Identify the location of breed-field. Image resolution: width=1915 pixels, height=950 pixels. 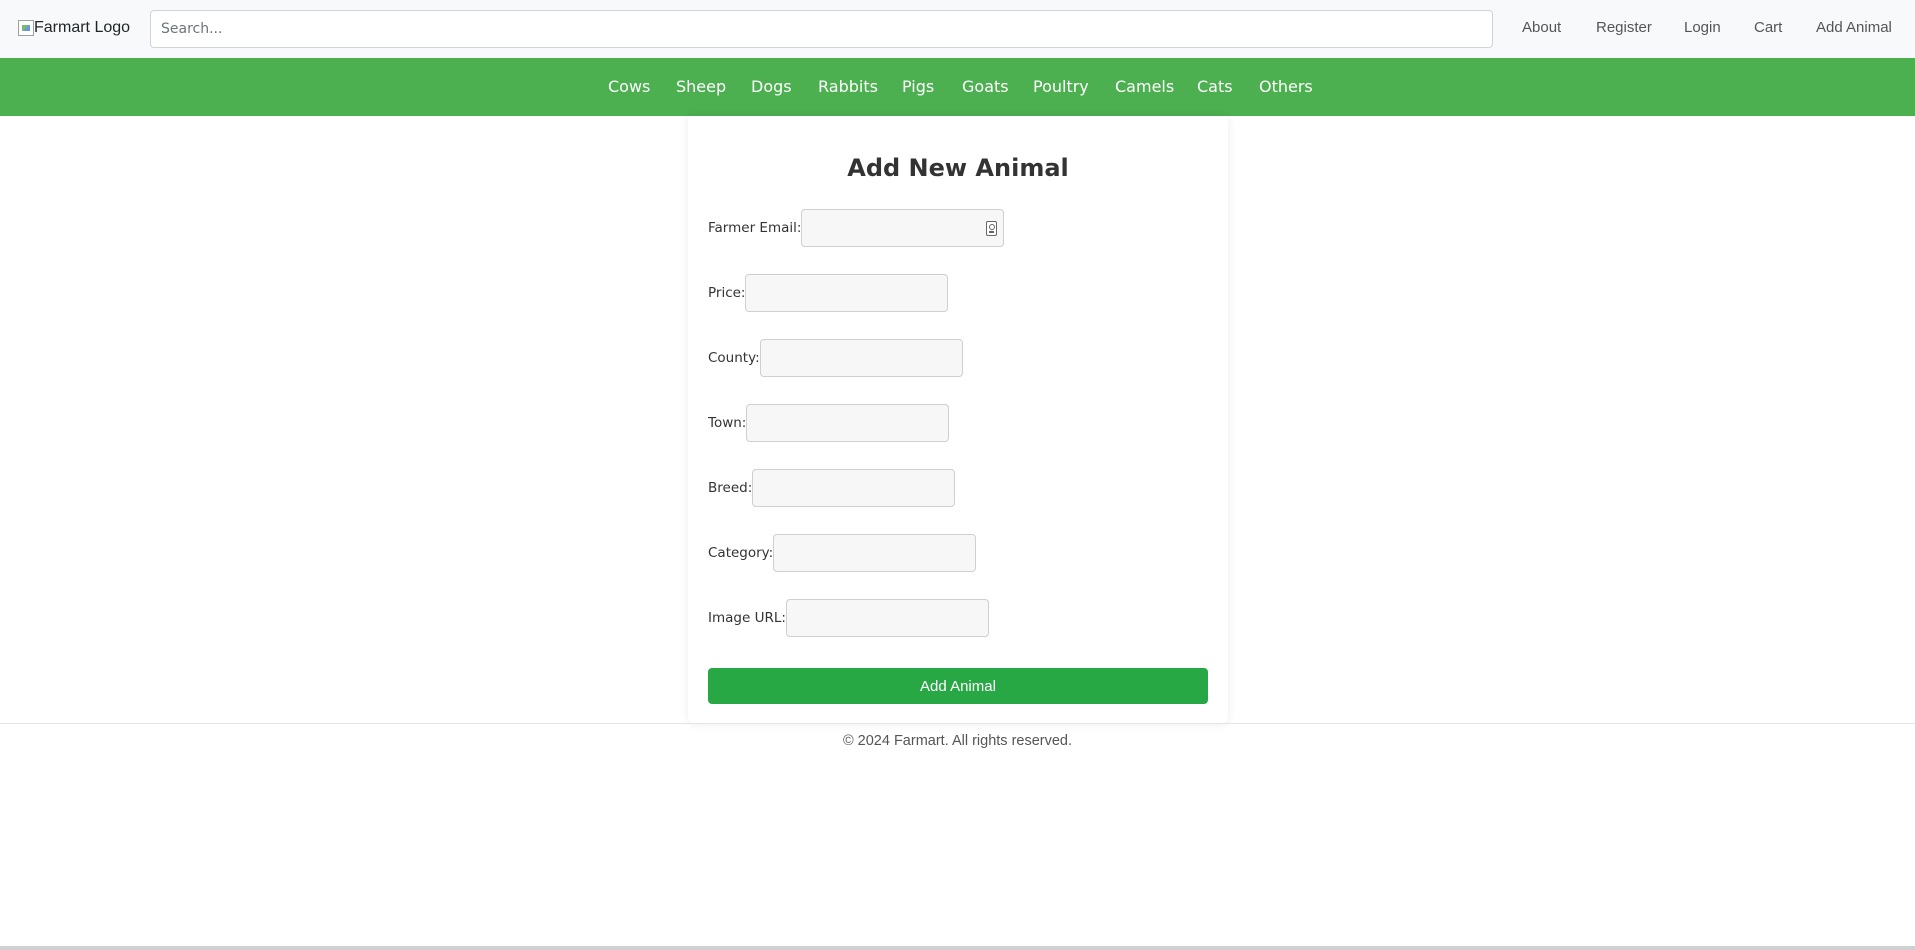
(854, 488).